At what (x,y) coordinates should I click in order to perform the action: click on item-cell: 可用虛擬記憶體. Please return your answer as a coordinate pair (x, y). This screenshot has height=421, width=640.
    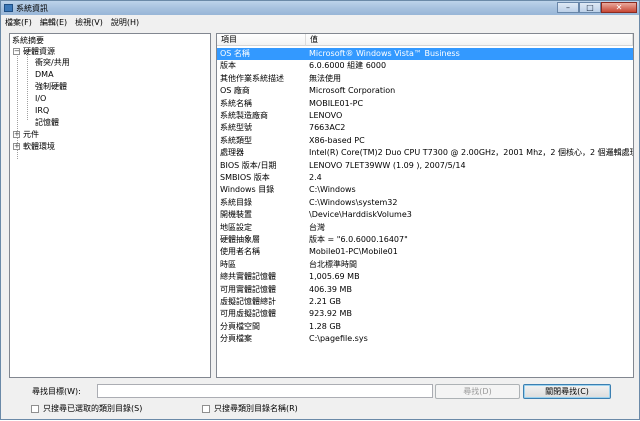
    Looking at the image, I should click on (248, 314).